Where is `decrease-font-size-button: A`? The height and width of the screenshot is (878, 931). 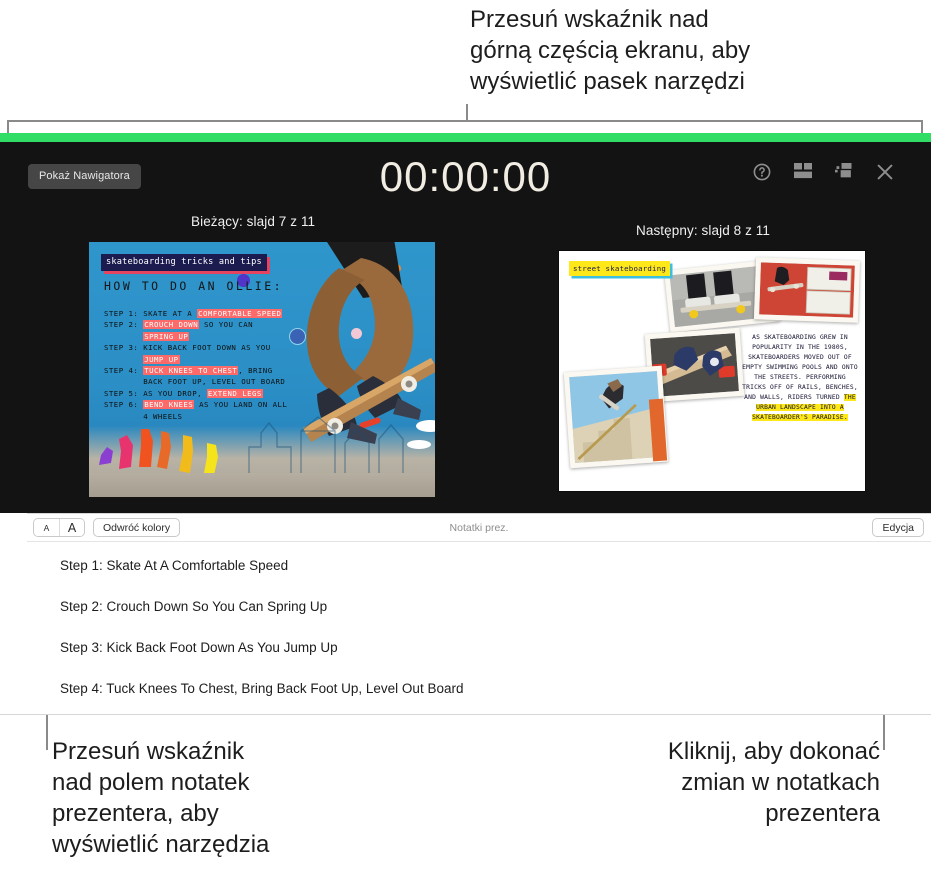 decrease-font-size-button: A is located at coordinates (46, 527).